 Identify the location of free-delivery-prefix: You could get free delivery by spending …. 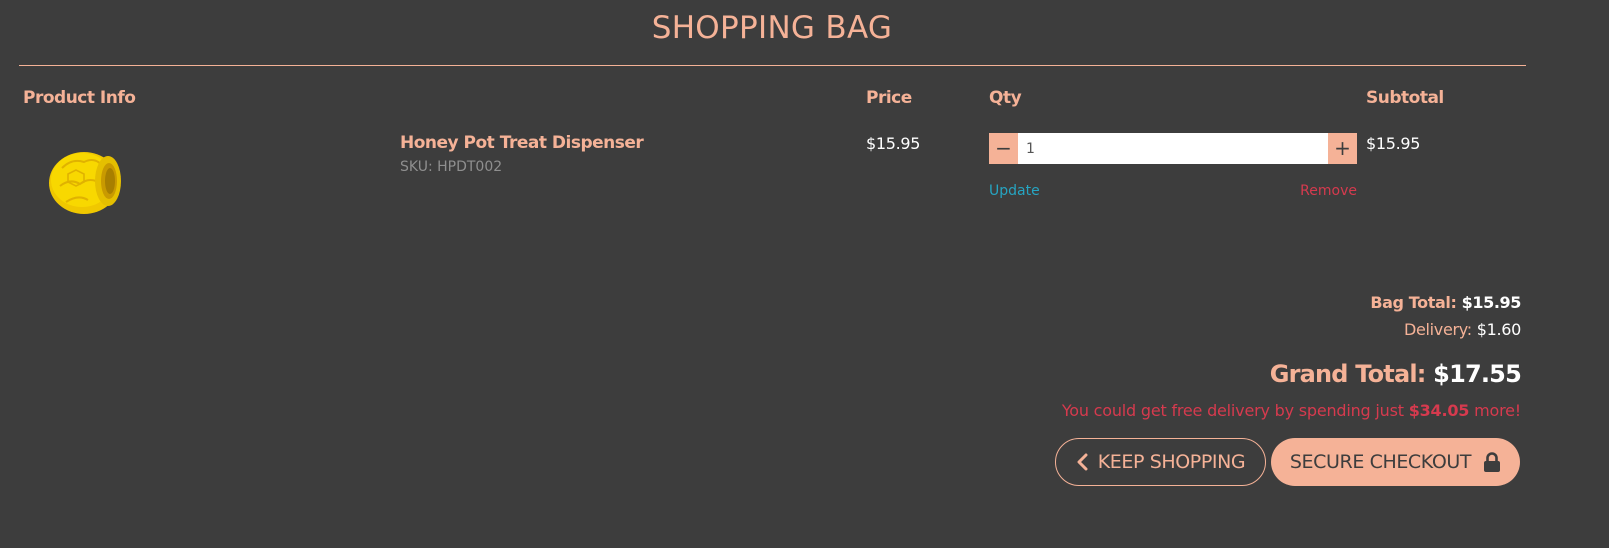
(1232, 410).